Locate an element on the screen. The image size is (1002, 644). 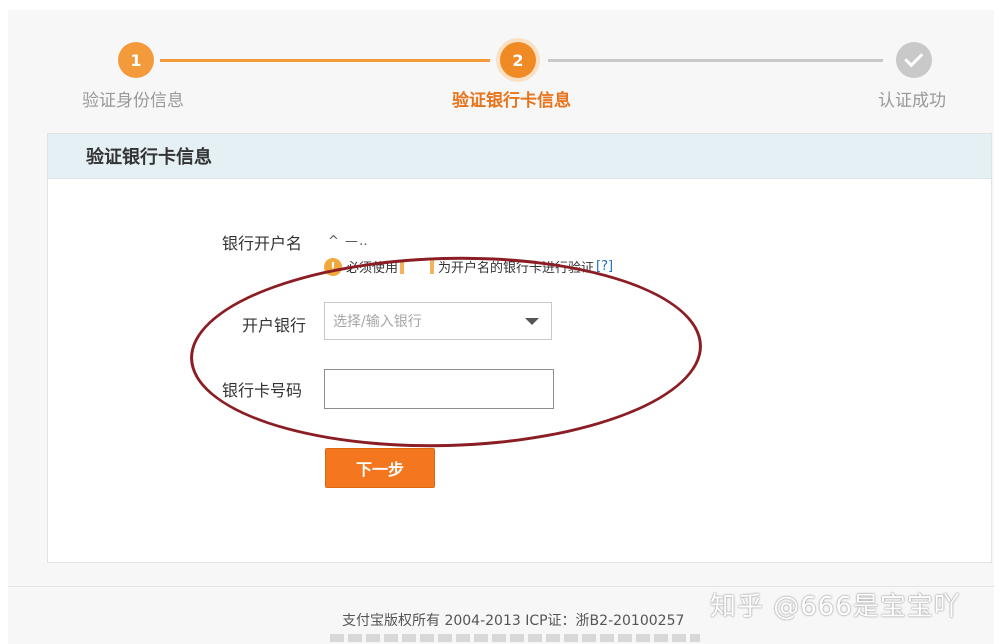
card-number-input is located at coordinates (439, 389).